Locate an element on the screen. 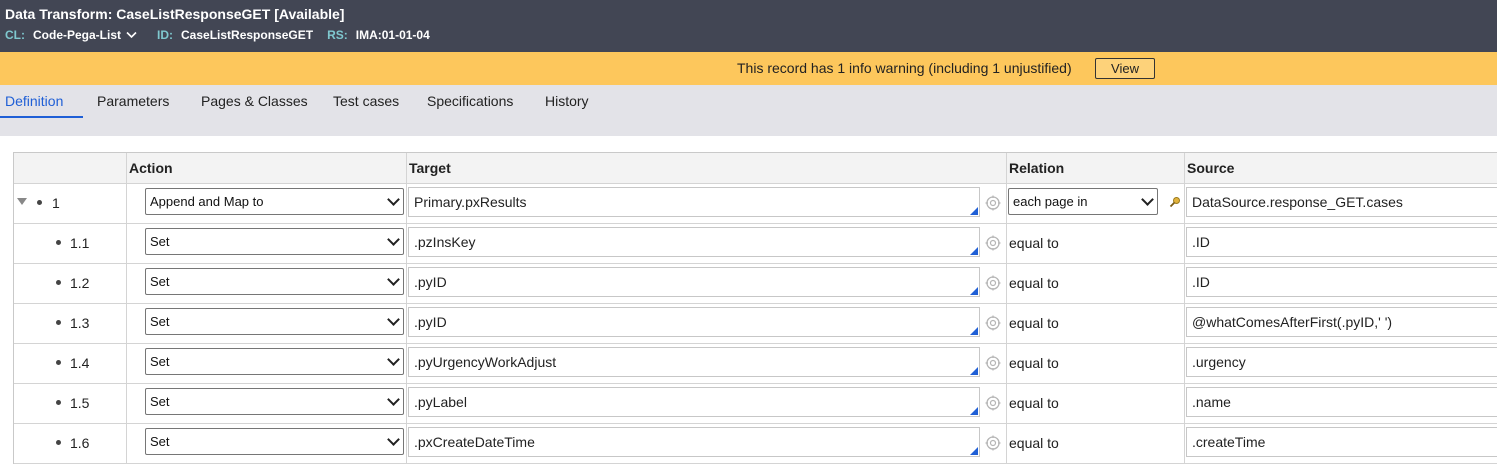 The image size is (1497, 464). tab-parameters: Parameters is located at coordinates (133, 101).